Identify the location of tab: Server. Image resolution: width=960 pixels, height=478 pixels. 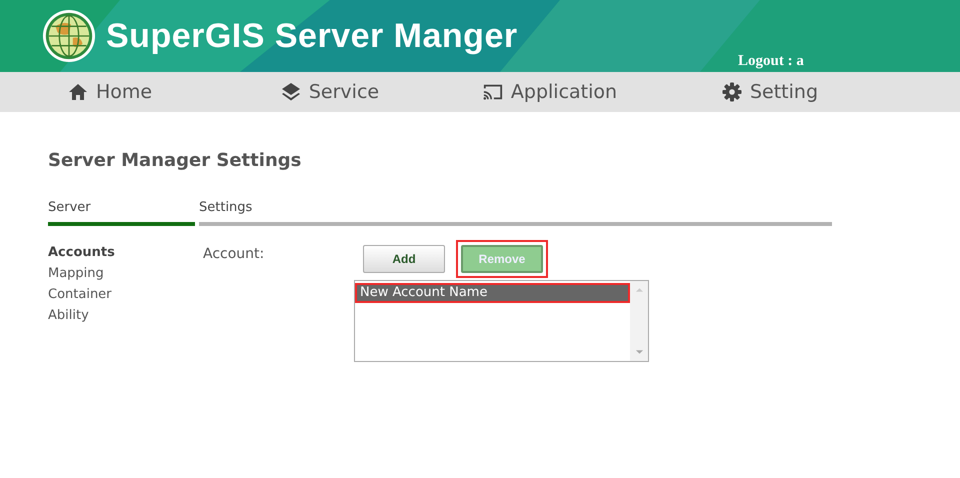
(121, 213).